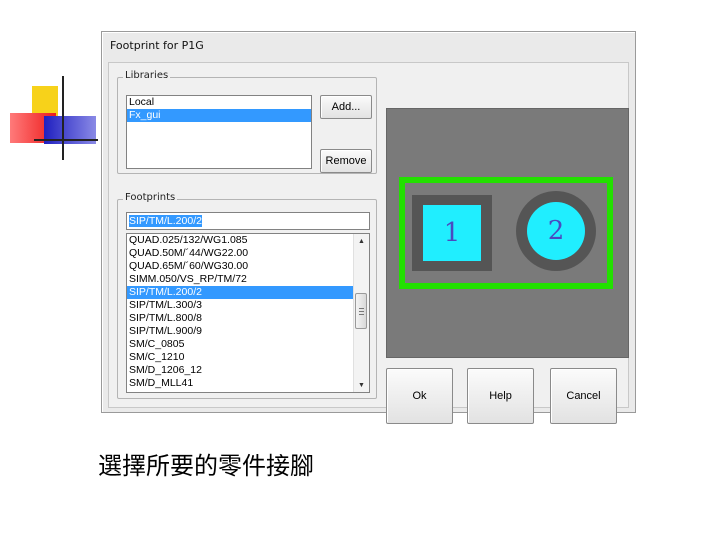 The image size is (720, 540). I want to click on library-item-local: Local, so click(219, 102).